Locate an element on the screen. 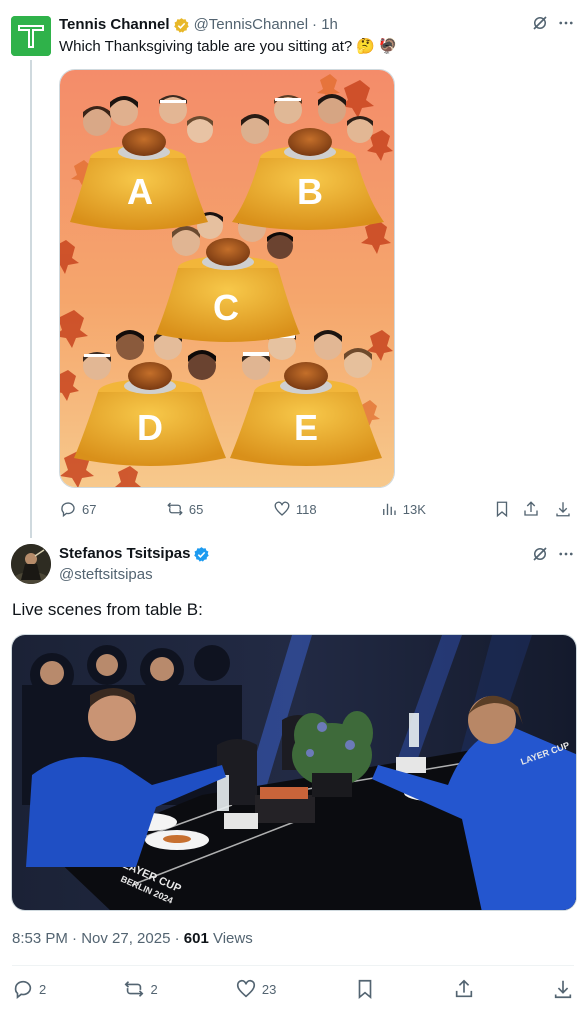 This screenshot has height=1021, width=586. tennis-channel-logo is located at coordinates (31, 36).